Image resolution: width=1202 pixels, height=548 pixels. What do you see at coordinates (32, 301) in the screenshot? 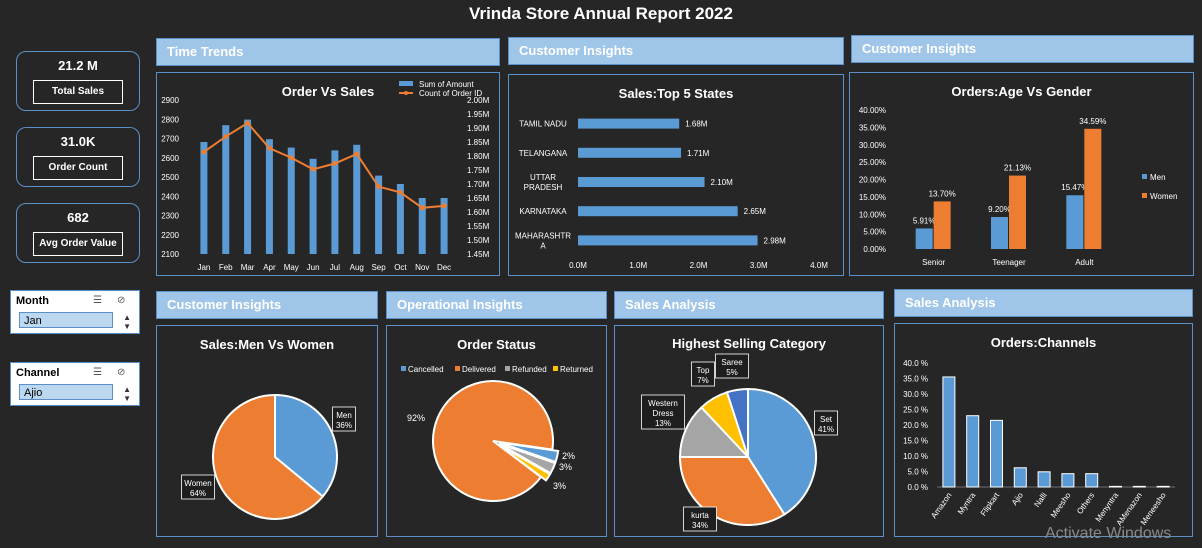
I see `slicer-title: Month` at bounding box center [32, 301].